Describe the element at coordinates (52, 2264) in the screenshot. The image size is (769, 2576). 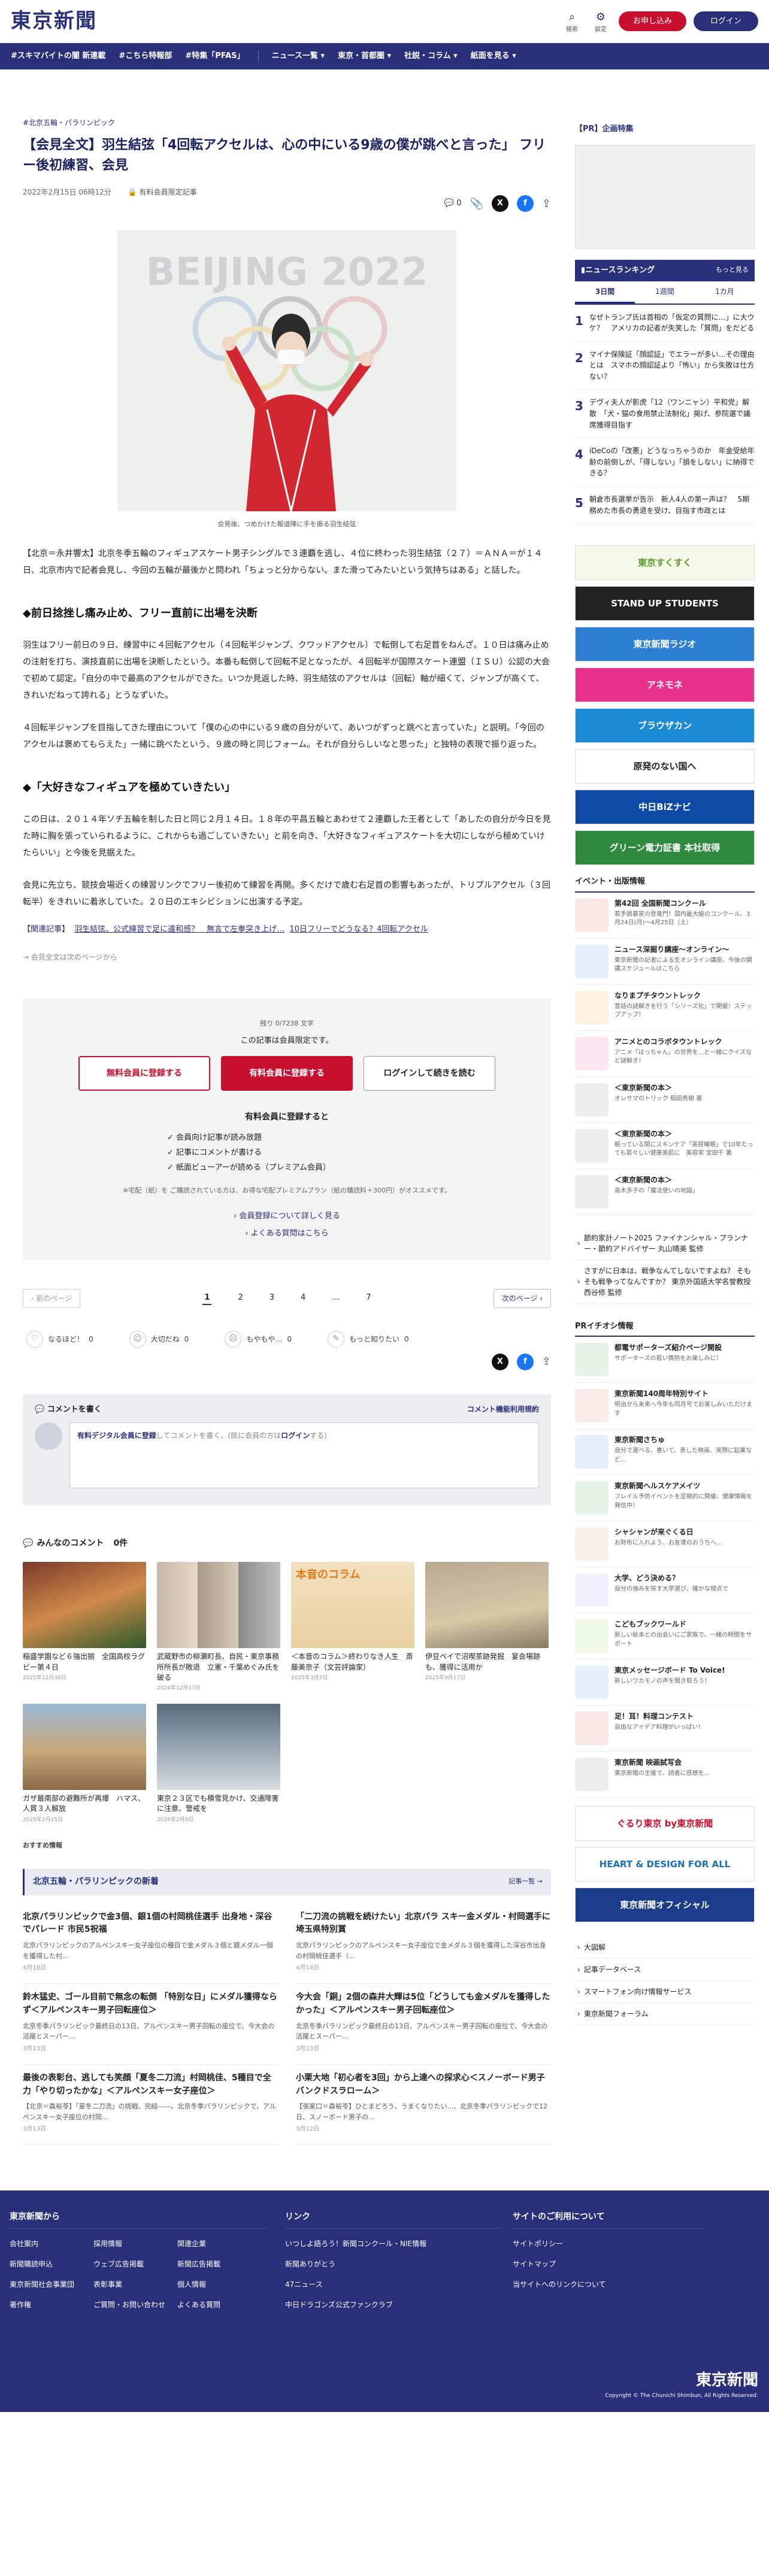
I see `footer-link: 新聞購読申込` at that location.